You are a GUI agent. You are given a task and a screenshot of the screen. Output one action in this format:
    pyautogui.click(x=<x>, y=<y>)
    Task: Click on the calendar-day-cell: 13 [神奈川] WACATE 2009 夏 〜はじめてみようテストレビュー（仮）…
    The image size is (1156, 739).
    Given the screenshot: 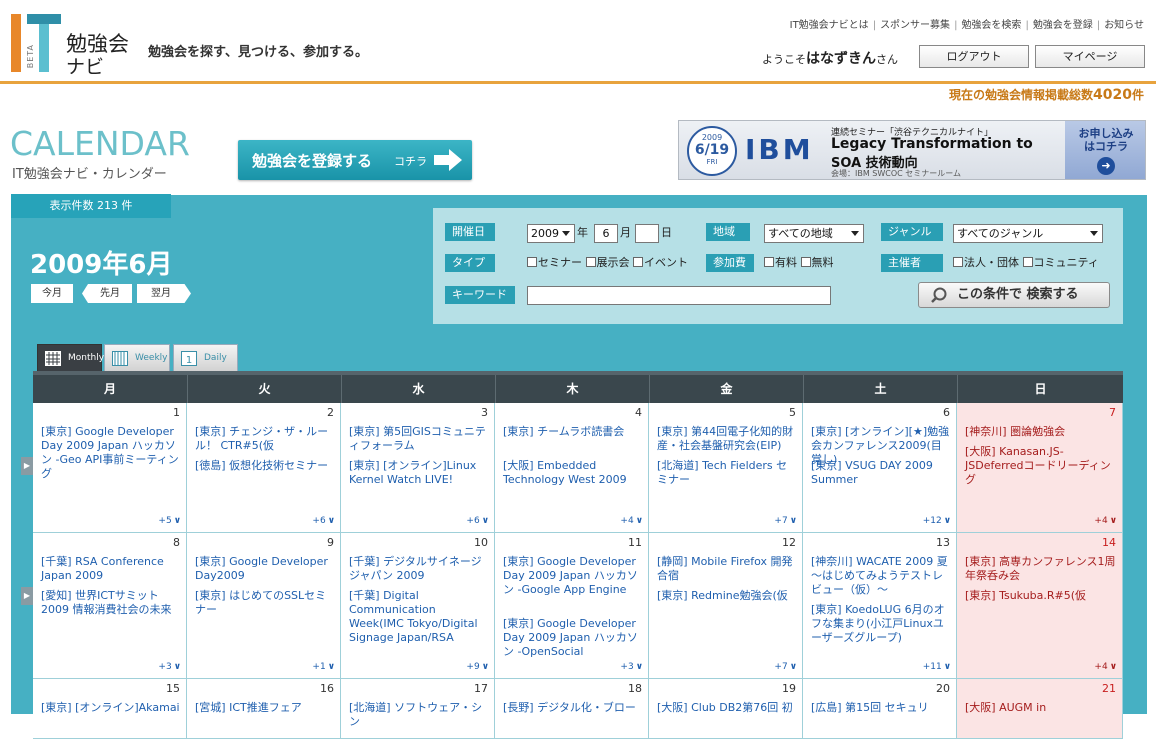 What is the action you would take?
    pyautogui.click(x=880, y=606)
    